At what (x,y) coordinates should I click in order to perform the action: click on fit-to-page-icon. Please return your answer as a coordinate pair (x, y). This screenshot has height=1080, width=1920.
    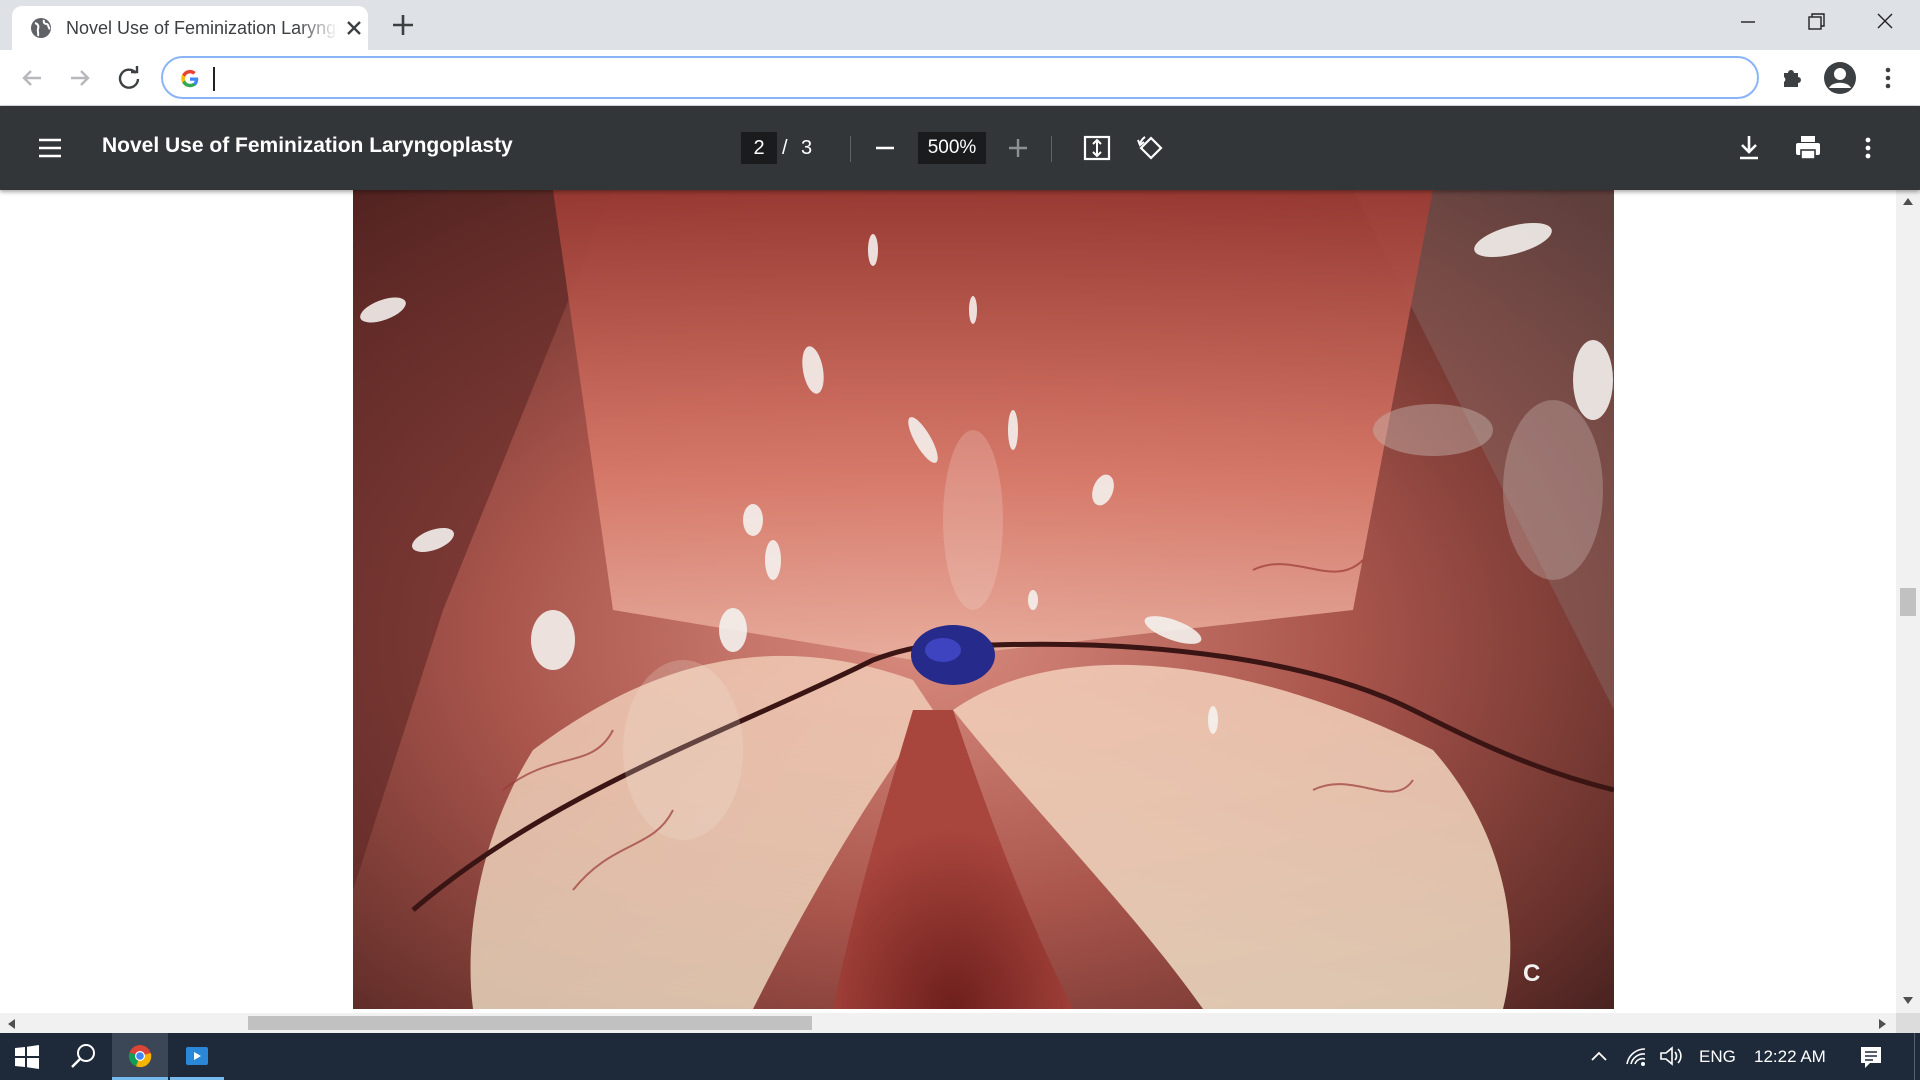
    Looking at the image, I should click on (1097, 148).